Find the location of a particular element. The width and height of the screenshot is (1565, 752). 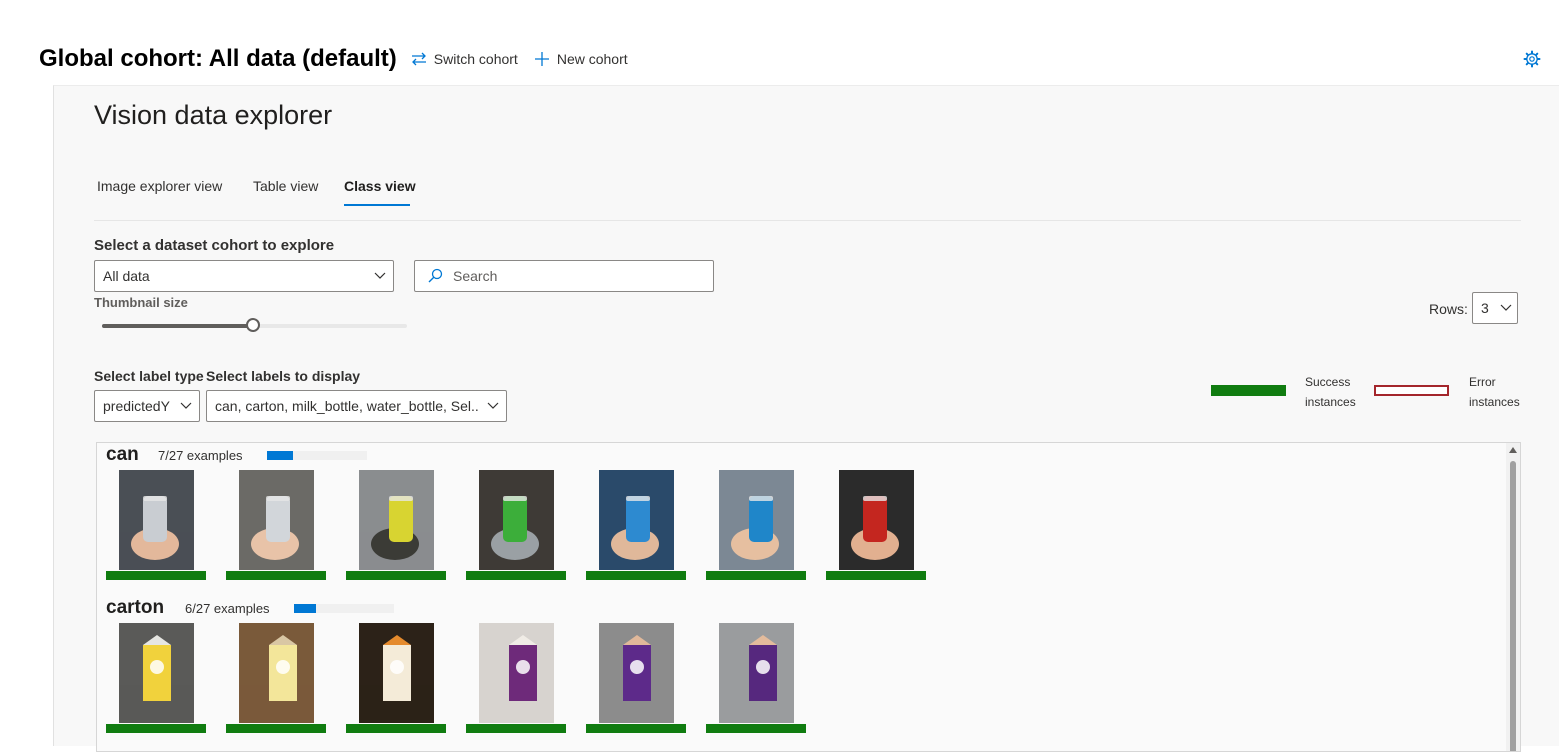

rows-dropdown: 3 is located at coordinates (1495, 308).